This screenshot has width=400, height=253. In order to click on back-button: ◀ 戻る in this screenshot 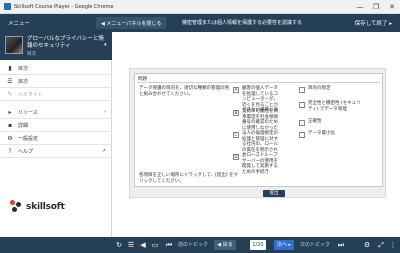, I will do `click(225, 245)`.